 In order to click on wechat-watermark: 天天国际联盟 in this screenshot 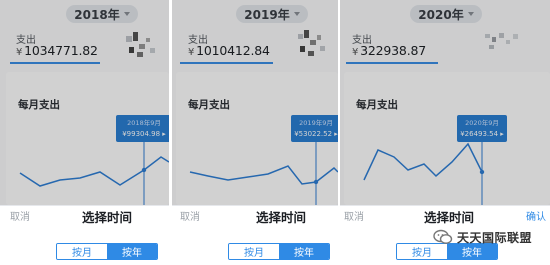, I will do `click(482, 237)`.